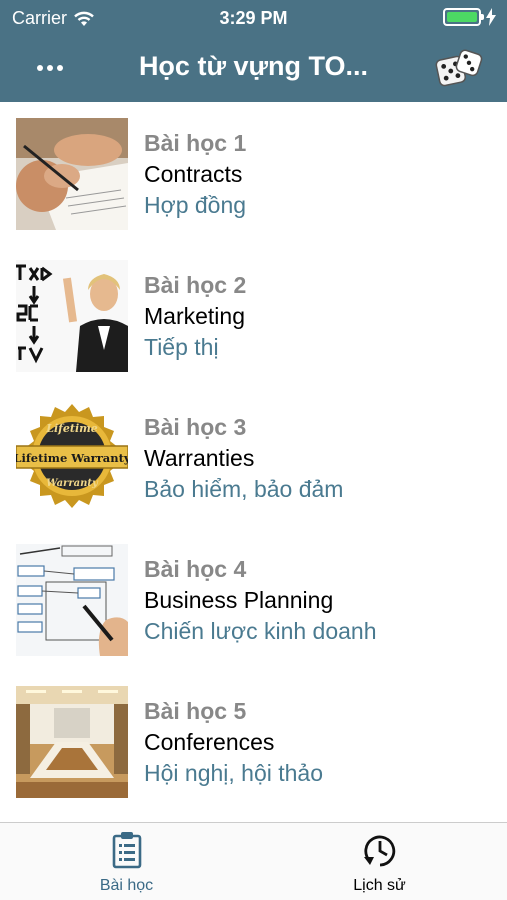 This screenshot has width=507, height=900. What do you see at coordinates (239, 600) in the screenshot?
I see `lesson-title-en: Business Planning` at bounding box center [239, 600].